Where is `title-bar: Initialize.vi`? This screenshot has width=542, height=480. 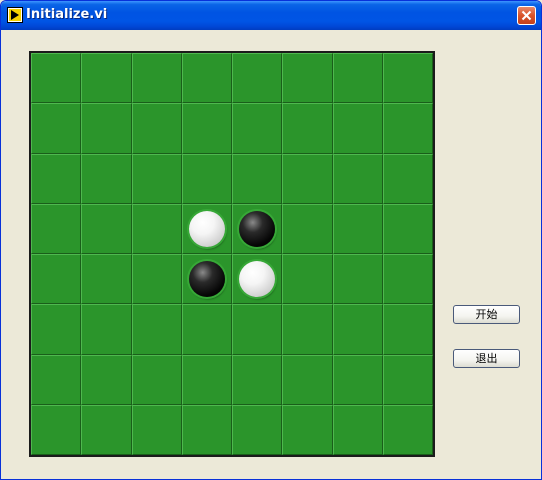
title-bar: Initialize.vi is located at coordinates (271, 15).